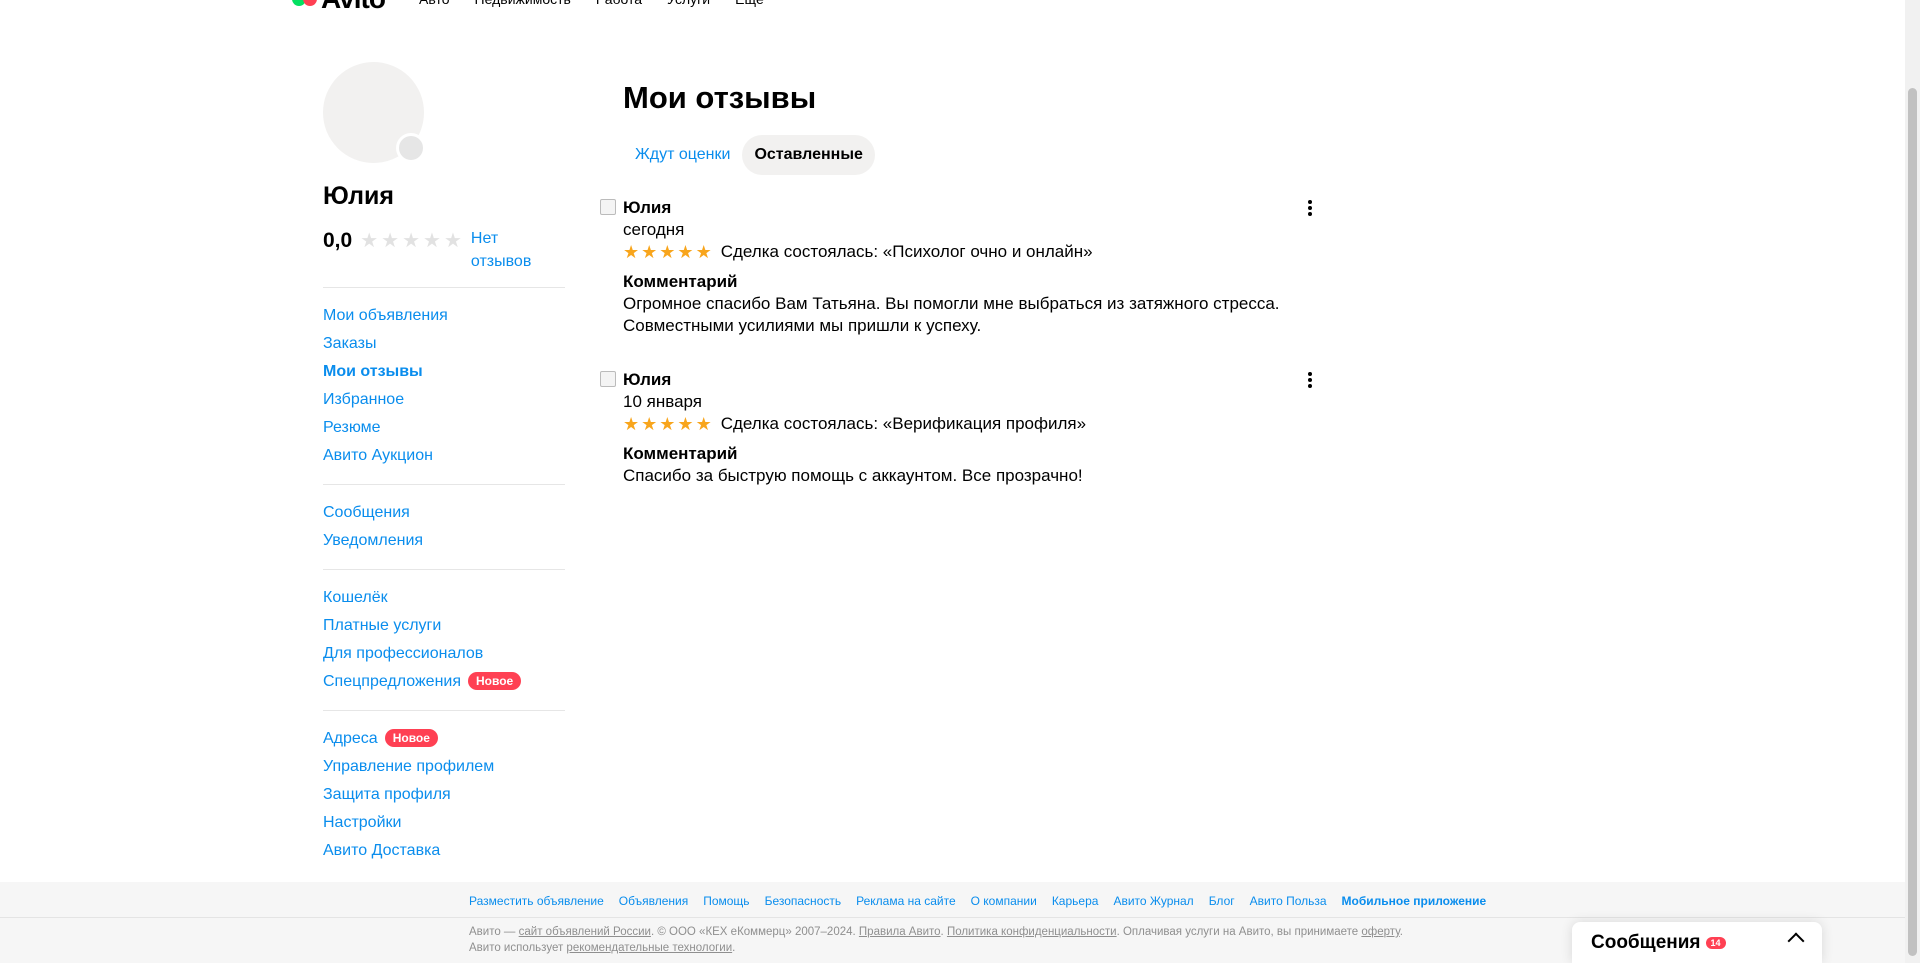  I want to click on sidebar-item: Защита профиля, so click(444, 795).